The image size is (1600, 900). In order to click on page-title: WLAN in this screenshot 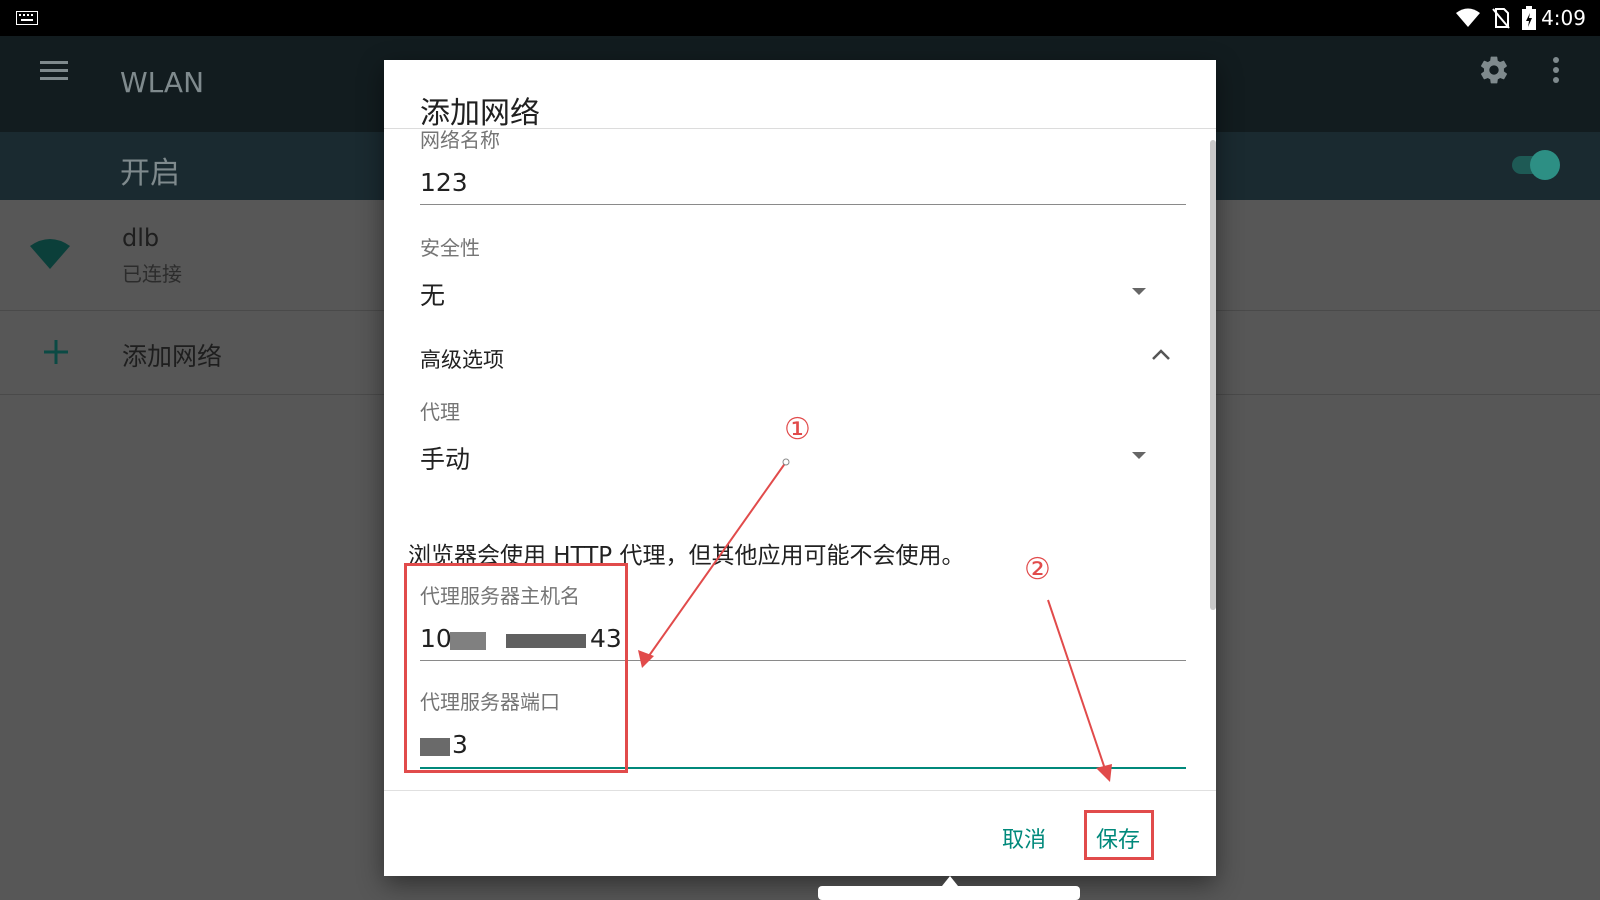, I will do `click(162, 82)`.